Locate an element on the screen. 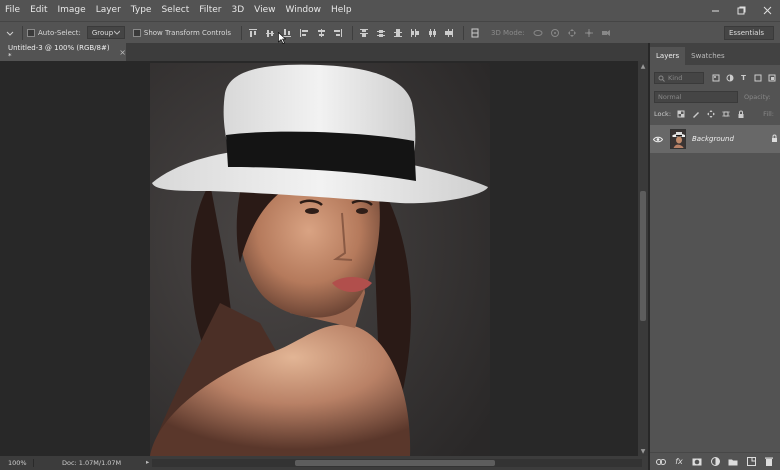  layer-filter-row: Kind T is located at coordinates (715, 78).